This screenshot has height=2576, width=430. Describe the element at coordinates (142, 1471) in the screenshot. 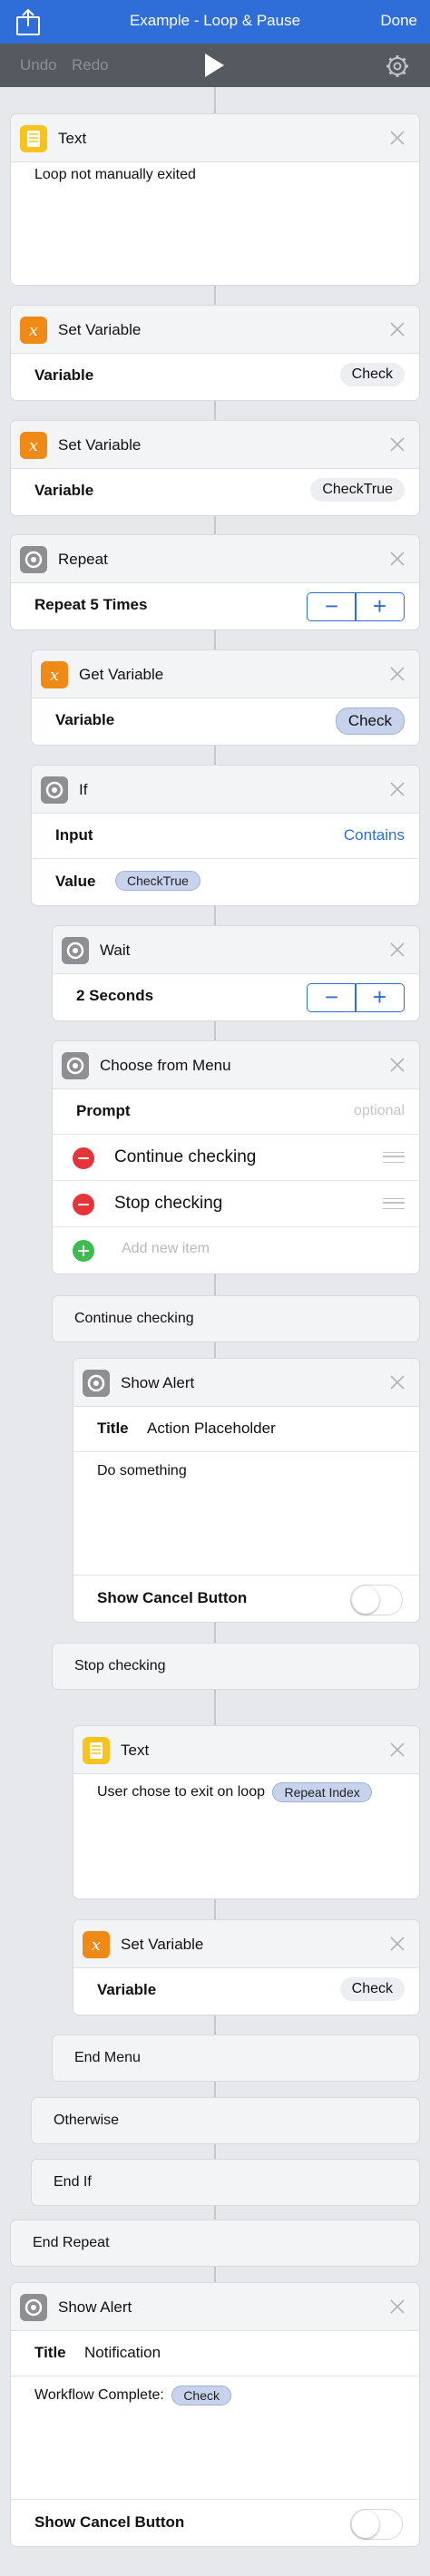

I see `alert-message-input: Do something` at that location.